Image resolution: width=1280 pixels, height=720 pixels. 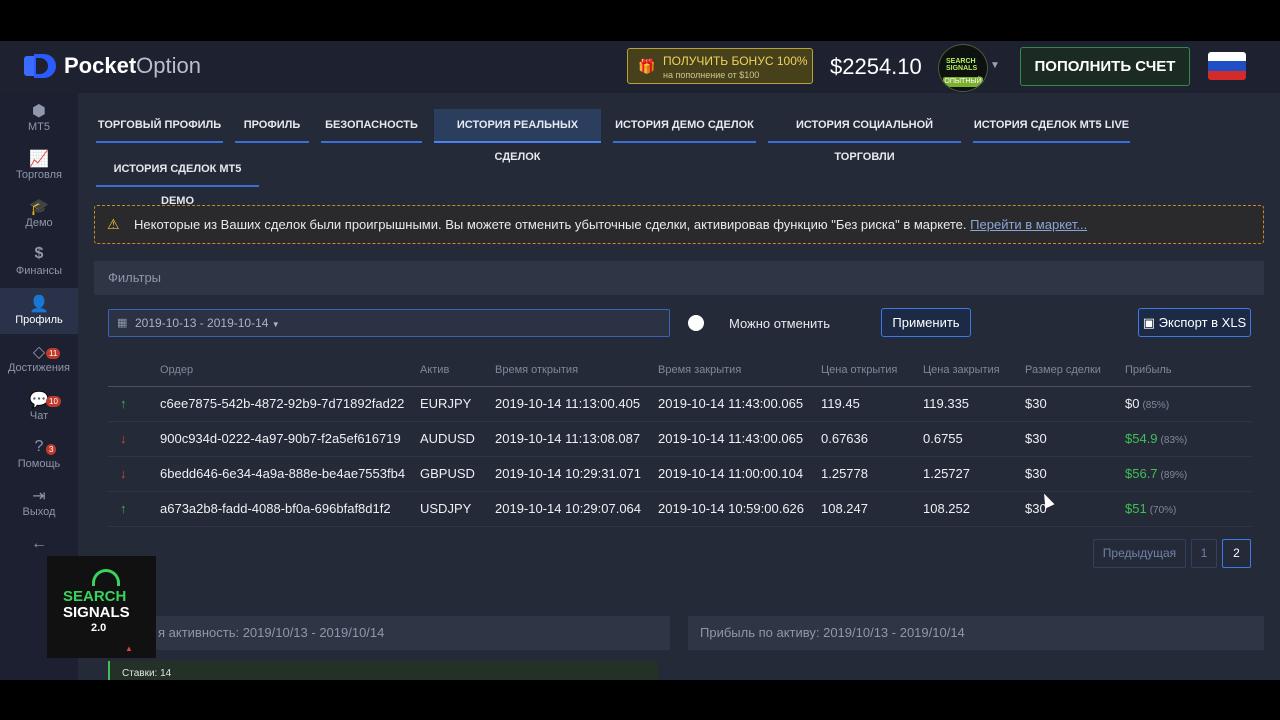 I want to click on sidebar-item-logout: ⇥ Выход, so click(x=39, y=503).